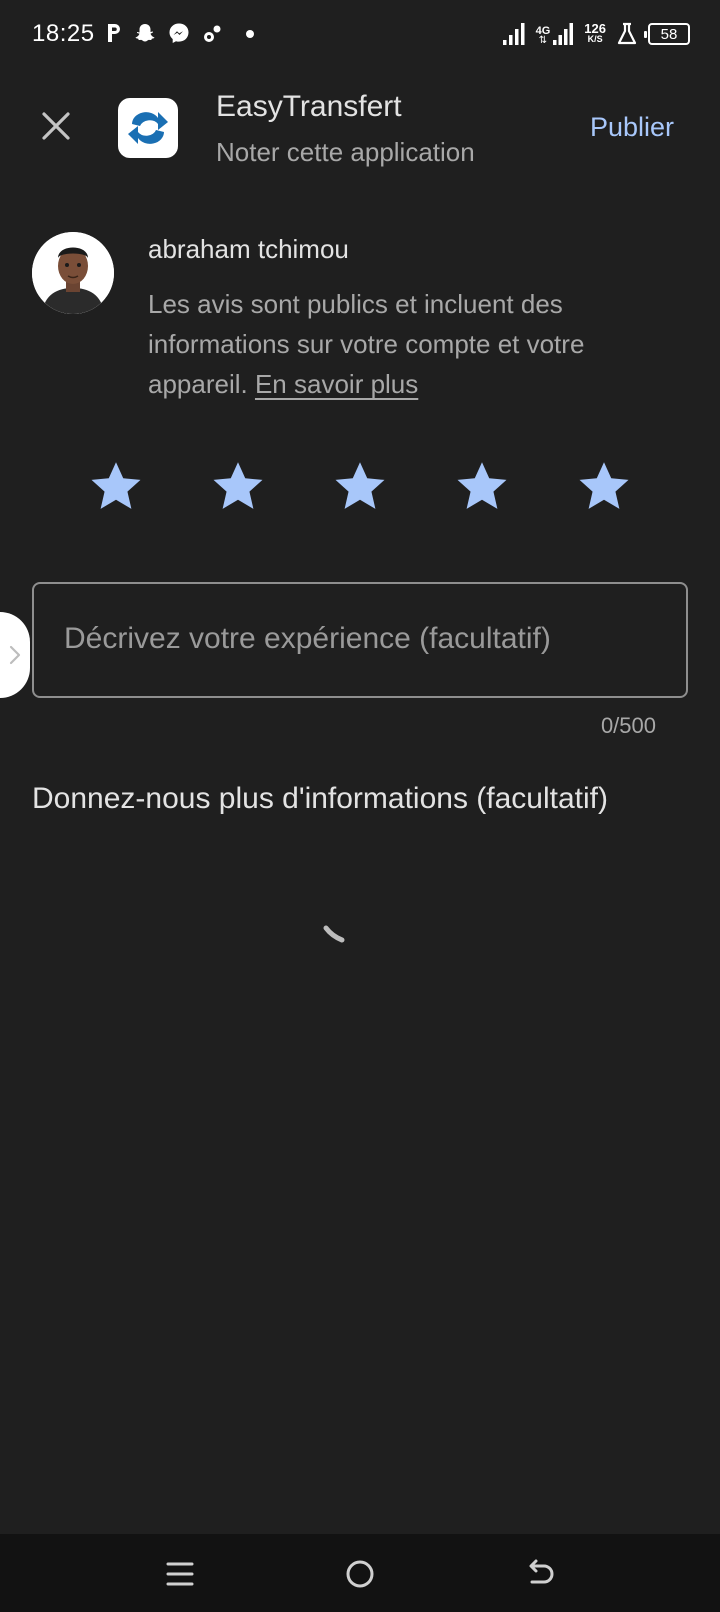 This screenshot has width=720, height=1612. I want to click on star-4-icon, so click(482, 486).